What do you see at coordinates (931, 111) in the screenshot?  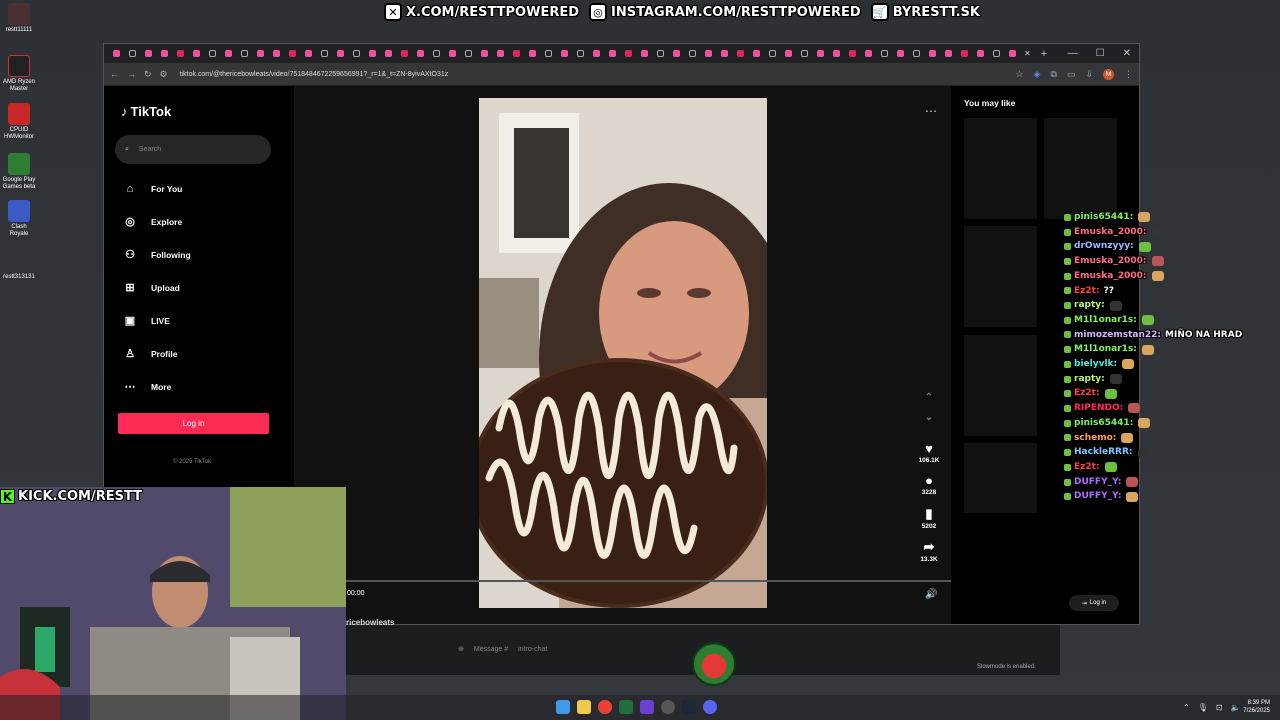 I see `more-options-icon: ⋯` at bounding box center [931, 111].